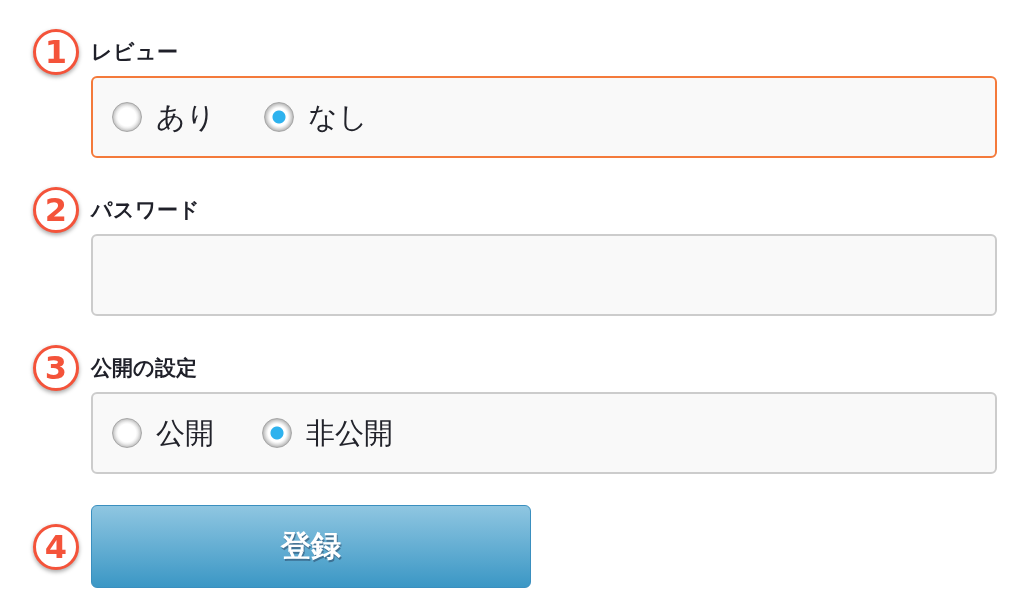 The height and width of the screenshot is (612, 1025). Describe the element at coordinates (349, 433) in the screenshot. I see `option-label: 非公開` at that location.